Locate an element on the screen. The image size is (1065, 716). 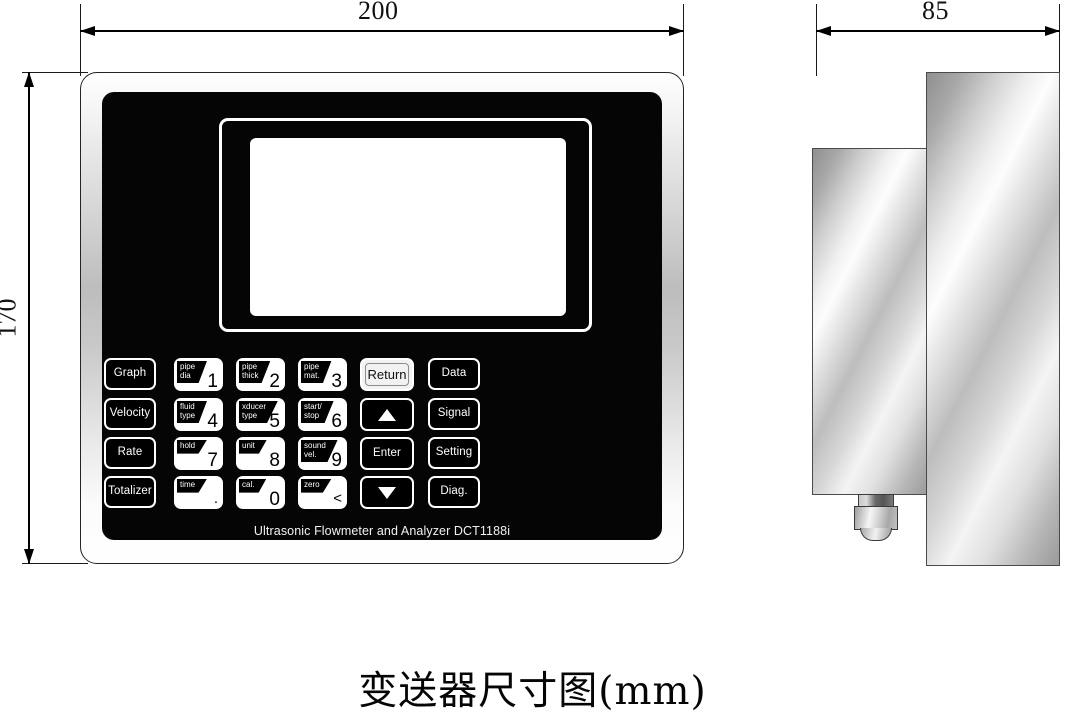
key-tag: pipe mat. is located at coordinates (316, 372).